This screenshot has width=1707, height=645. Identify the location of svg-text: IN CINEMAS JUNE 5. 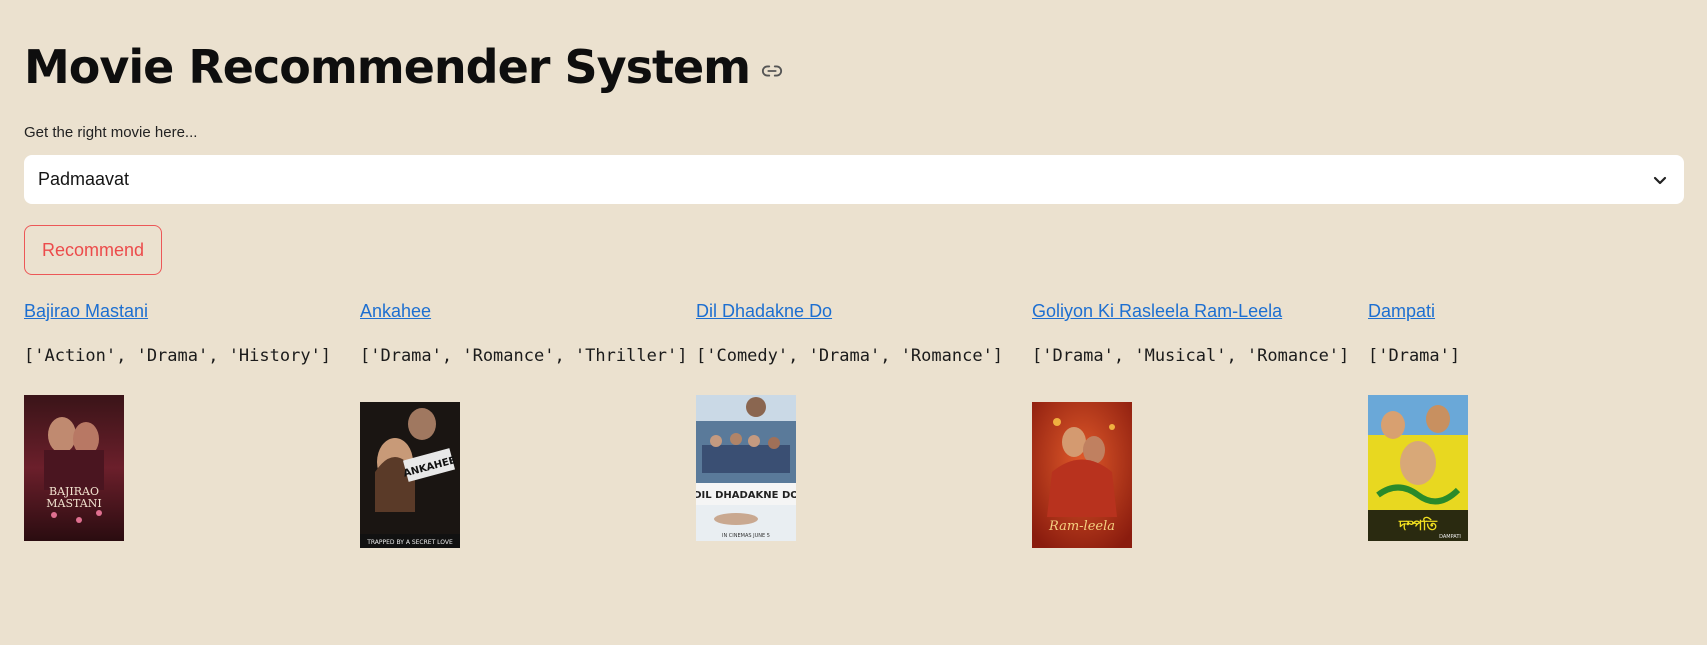
(746, 536).